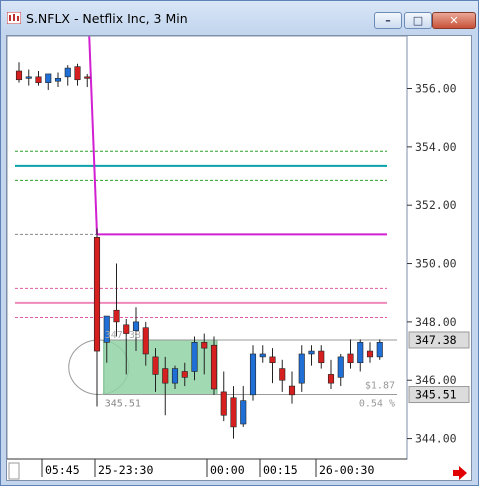  I want to click on range-box, so click(160, 367).